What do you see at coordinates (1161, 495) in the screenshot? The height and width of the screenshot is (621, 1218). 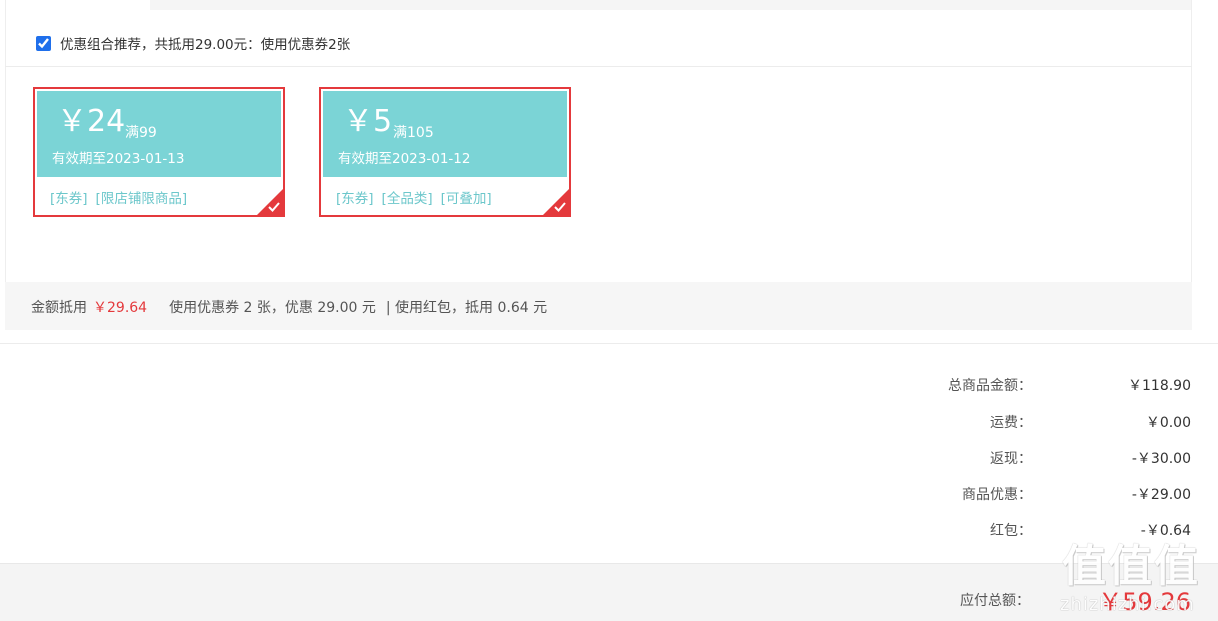 I see `row-value: -￥29.00` at bounding box center [1161, 495].